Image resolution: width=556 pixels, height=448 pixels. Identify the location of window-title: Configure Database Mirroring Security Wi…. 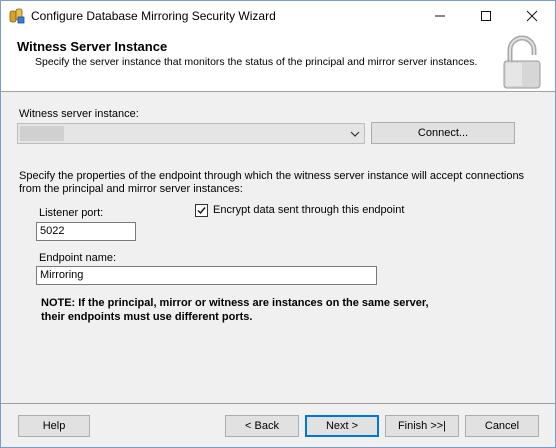
(153, 16).